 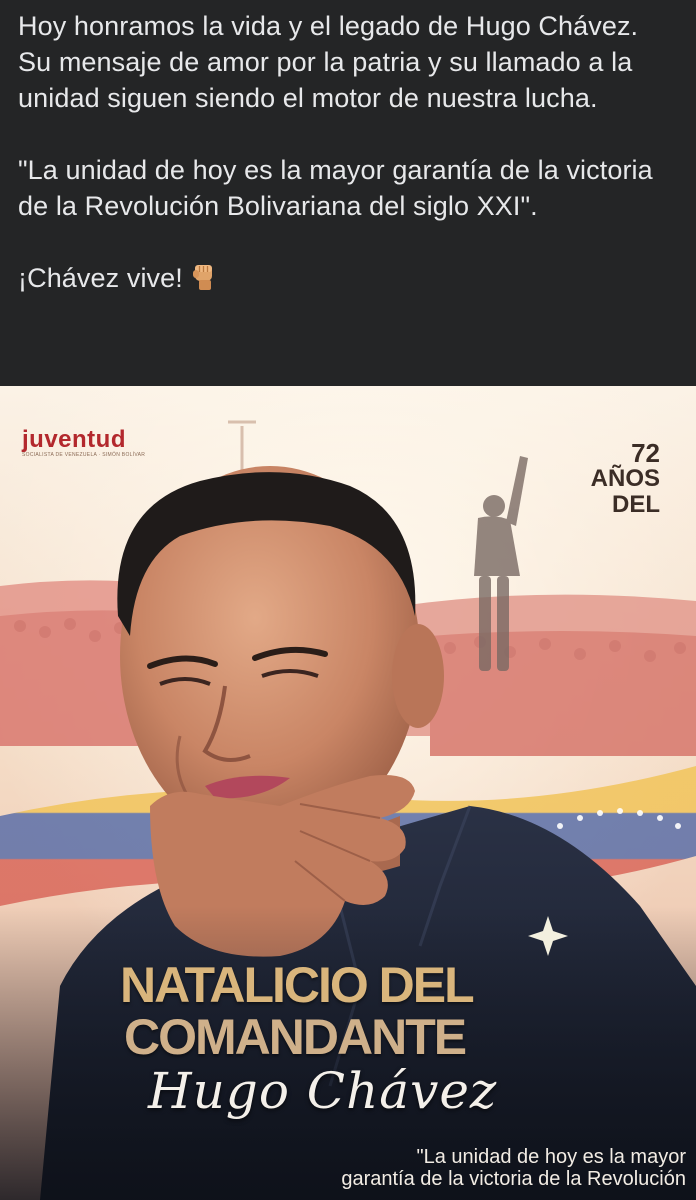 I want to click on raised-fist-icon, so click(x=202, y=277).